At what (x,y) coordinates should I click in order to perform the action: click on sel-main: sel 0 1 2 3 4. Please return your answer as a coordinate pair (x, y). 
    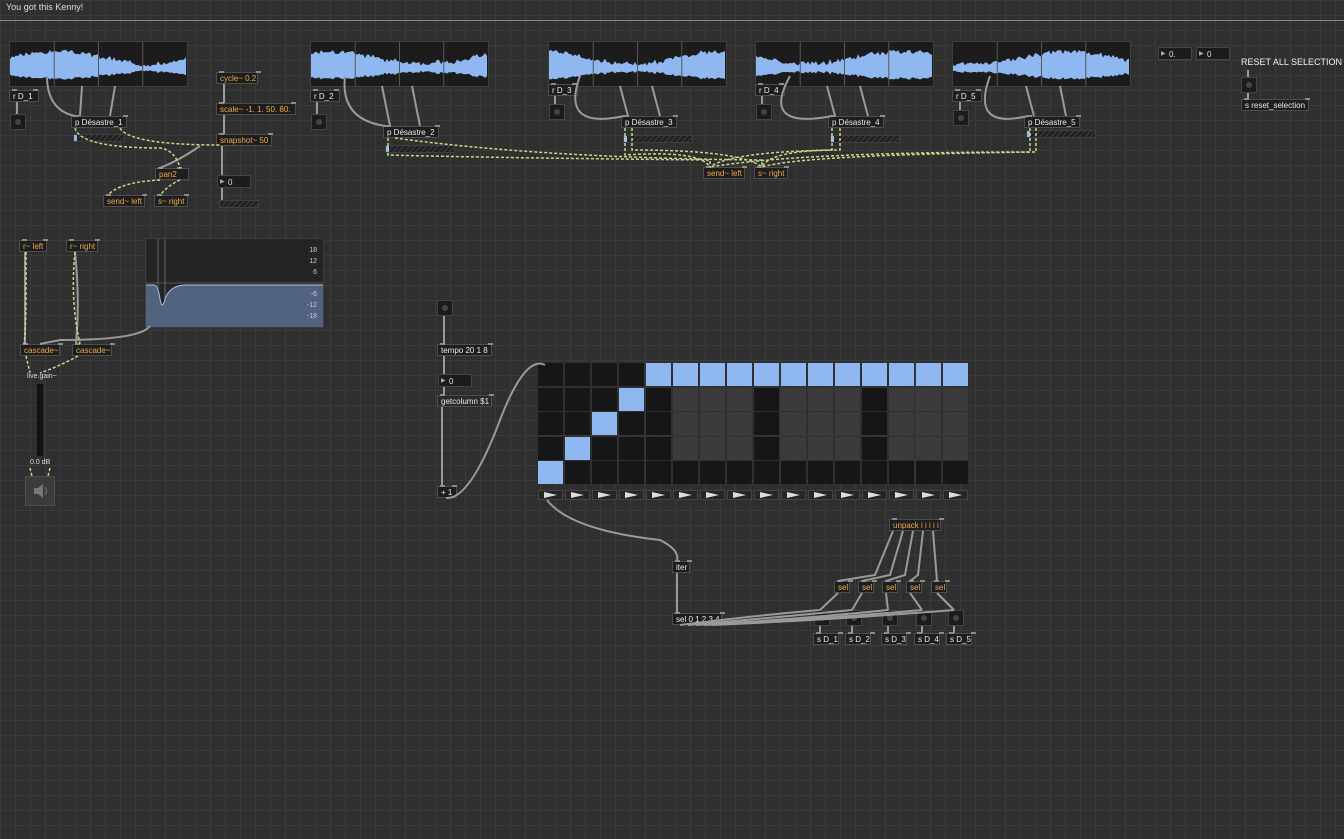
    Looking at the image, I should click on (698, 618).